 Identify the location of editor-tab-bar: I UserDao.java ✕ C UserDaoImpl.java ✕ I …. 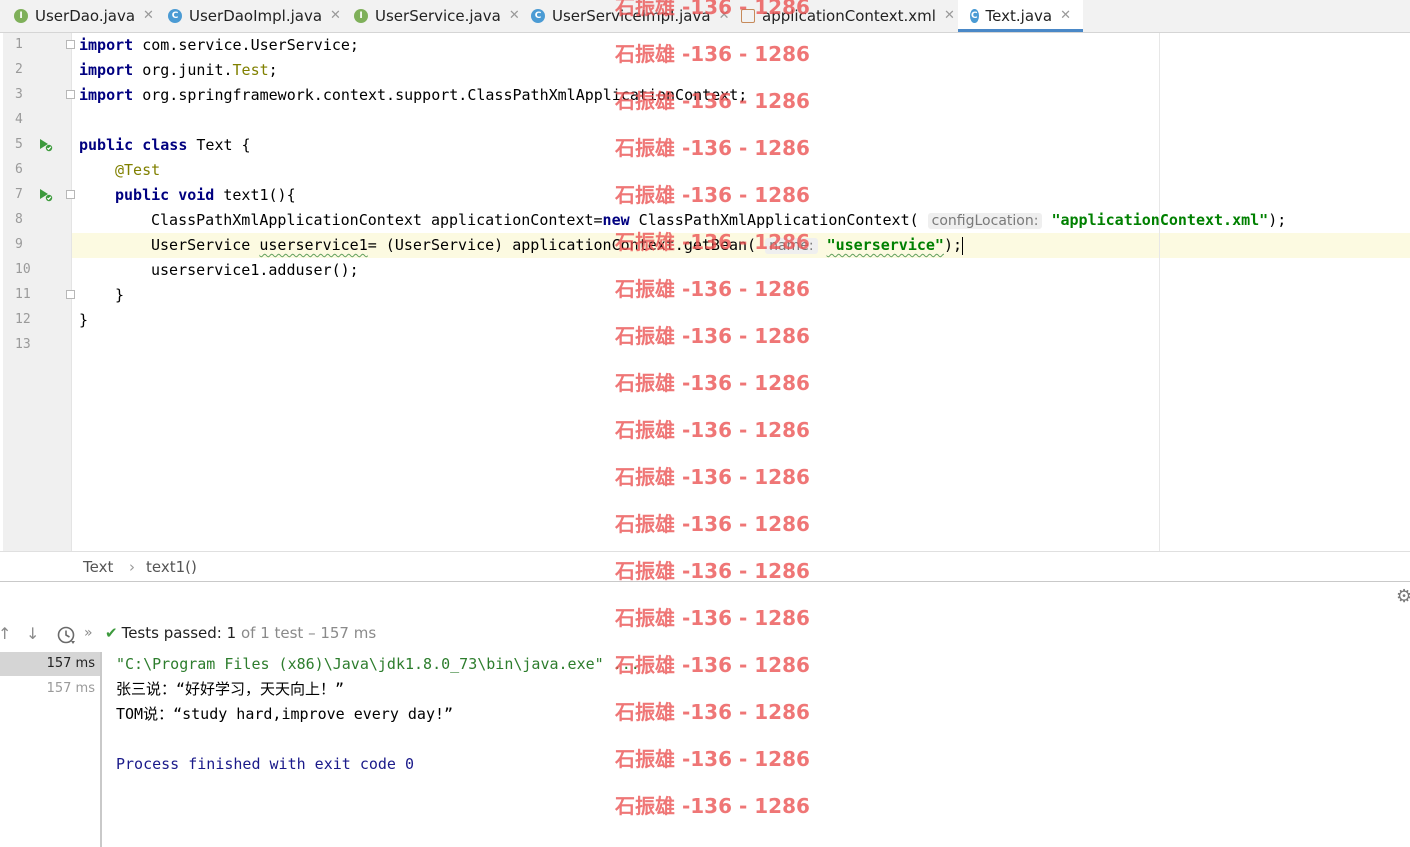
(705, 16).